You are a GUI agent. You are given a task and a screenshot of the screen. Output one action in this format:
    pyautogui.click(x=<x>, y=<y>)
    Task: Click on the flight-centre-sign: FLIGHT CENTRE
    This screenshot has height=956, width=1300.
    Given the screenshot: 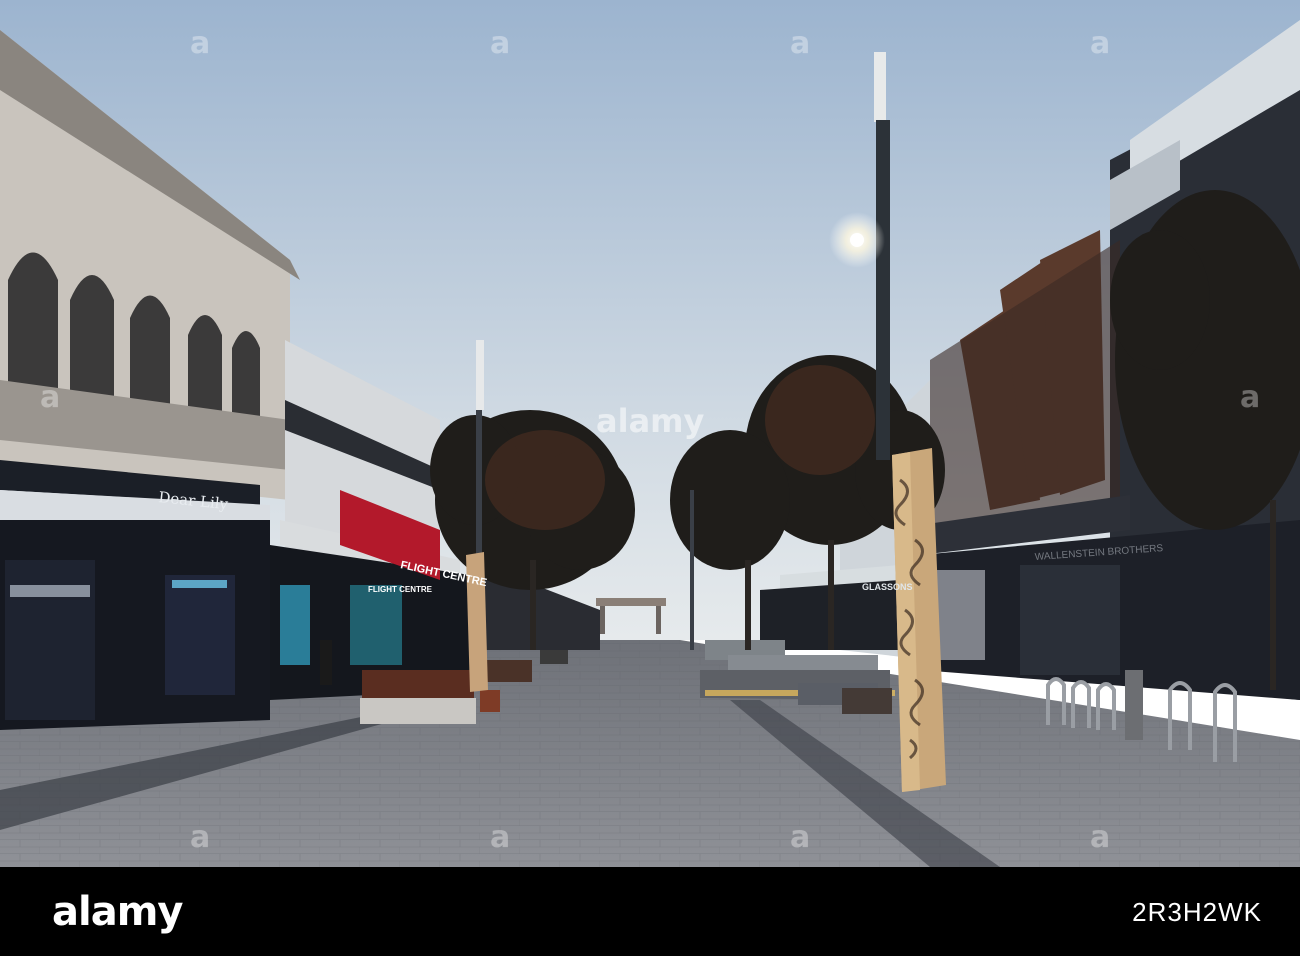 What is the action you would take?
    pyautogui.click(x=400, y=589)
    